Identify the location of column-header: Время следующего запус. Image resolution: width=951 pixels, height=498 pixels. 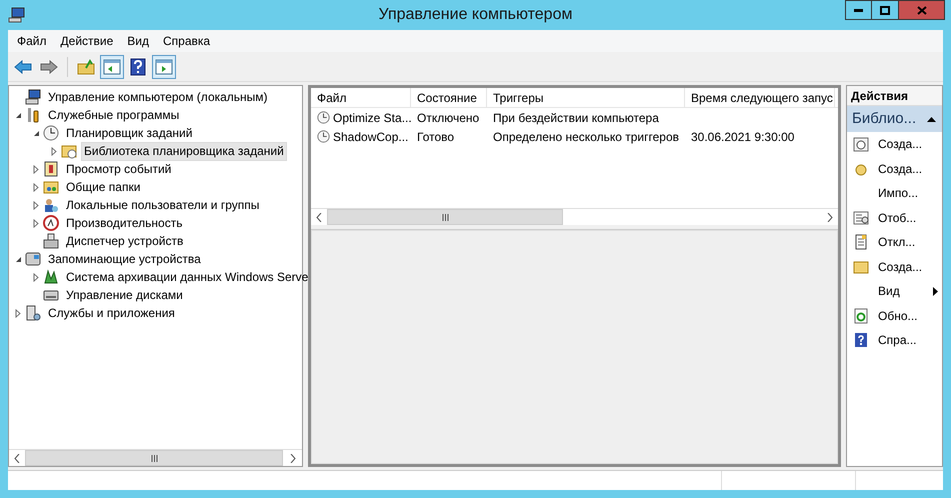
(760, 98).